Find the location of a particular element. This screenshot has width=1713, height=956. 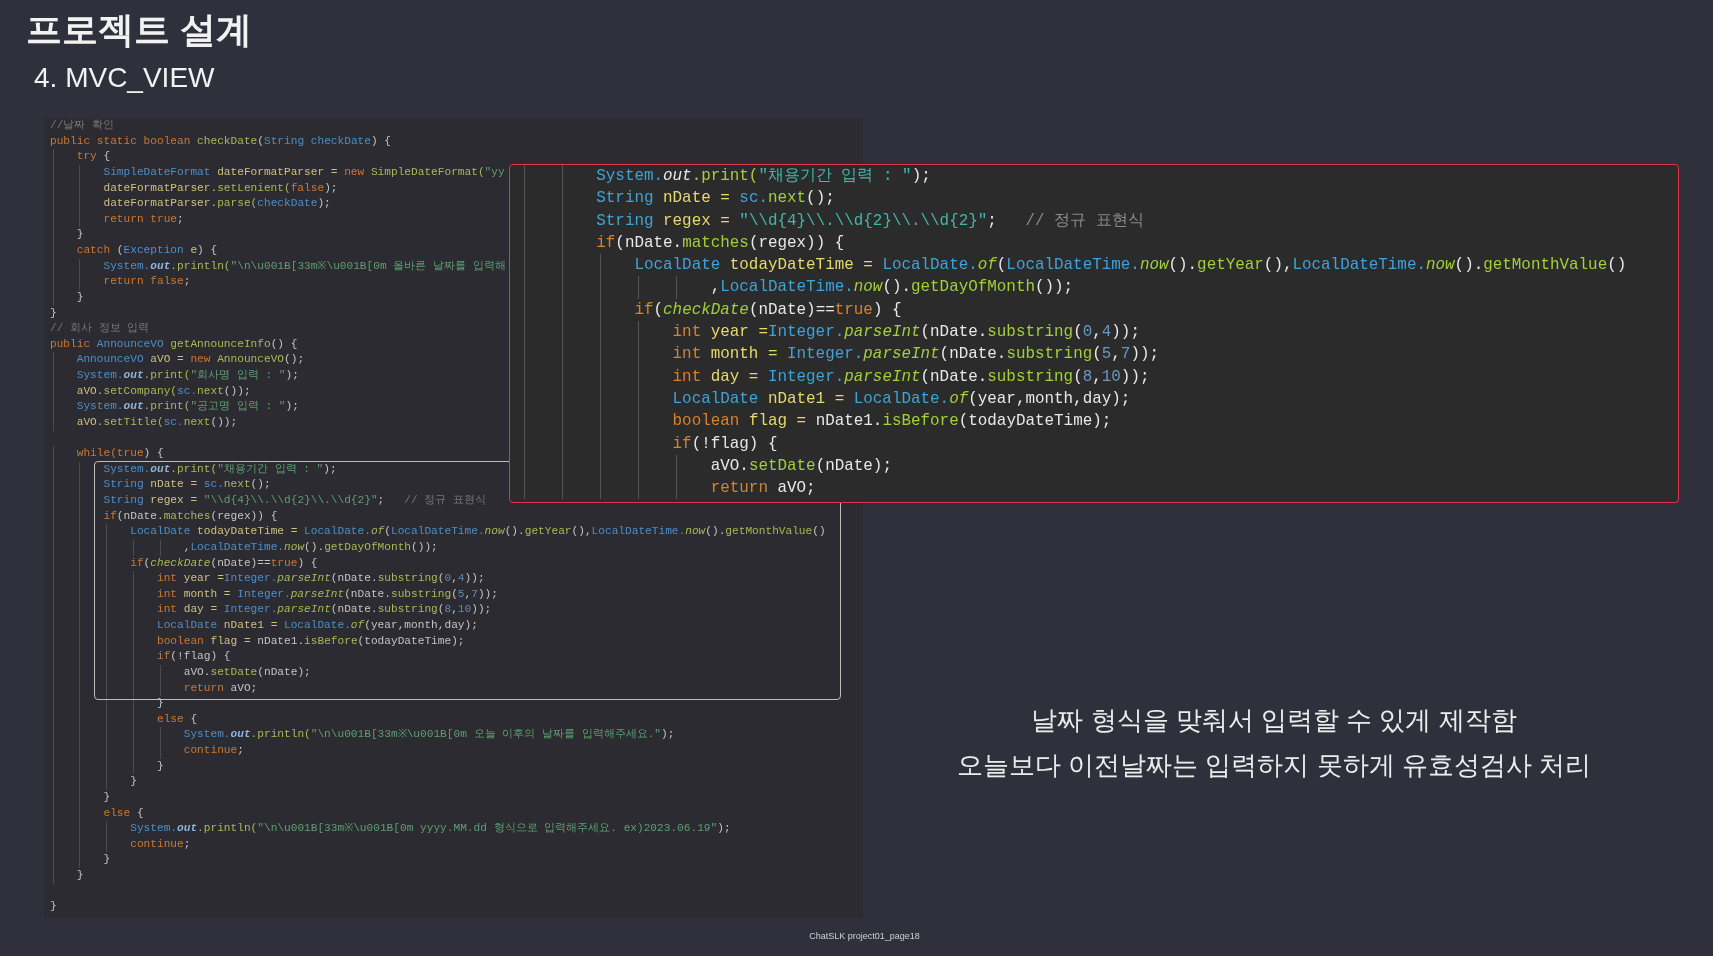

code-line: catch (Exception e) { is located at coordinates (134, 251).